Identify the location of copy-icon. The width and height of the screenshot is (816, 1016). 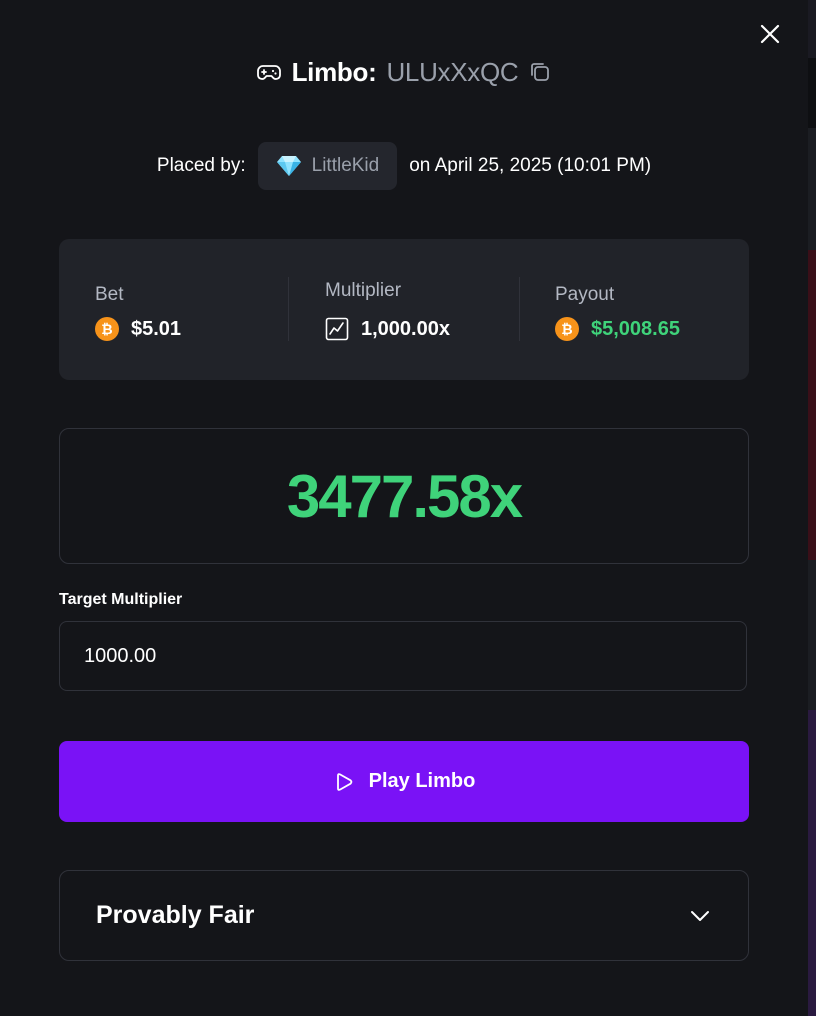
(540, 72).